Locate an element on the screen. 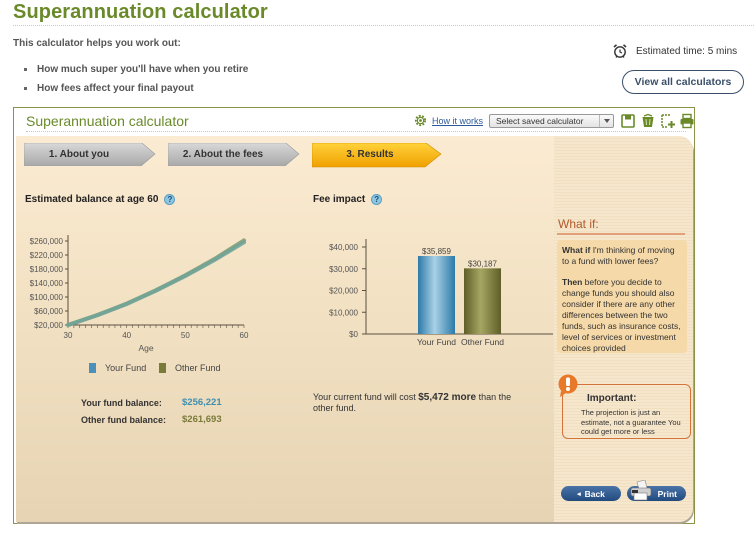 The height and width of the screenshot is (533, 754). y-tick-label: $100,000 is located at coordinates (47, 297).